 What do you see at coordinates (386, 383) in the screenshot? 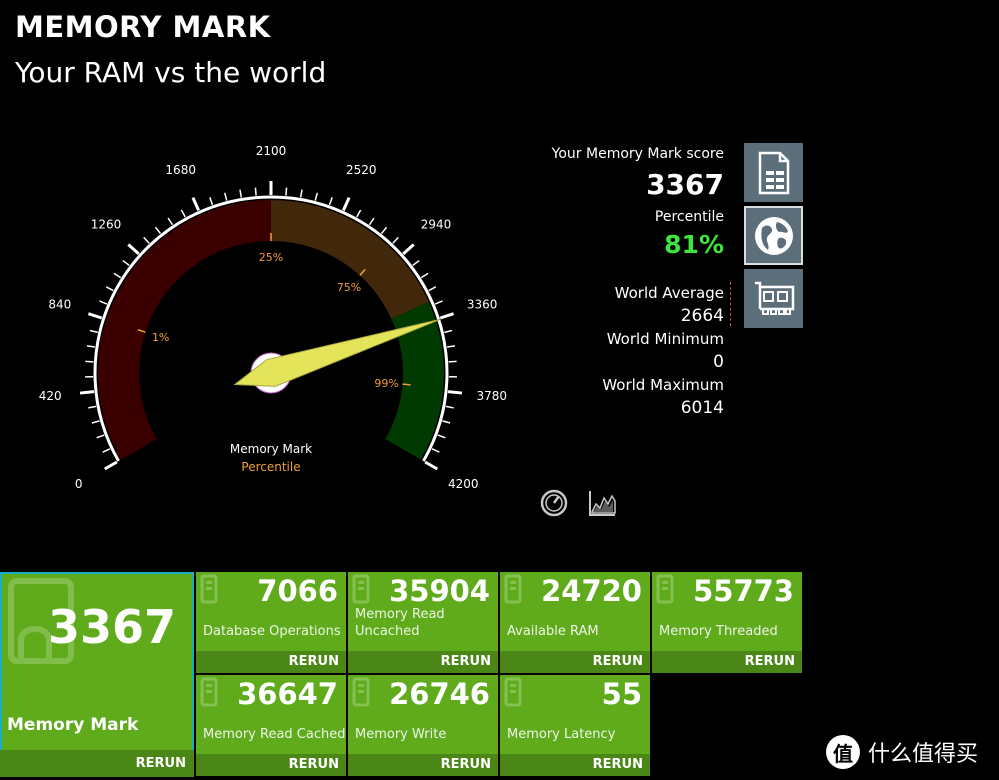
I see `percentile-label: 99%` at bounding box center [386, 383].